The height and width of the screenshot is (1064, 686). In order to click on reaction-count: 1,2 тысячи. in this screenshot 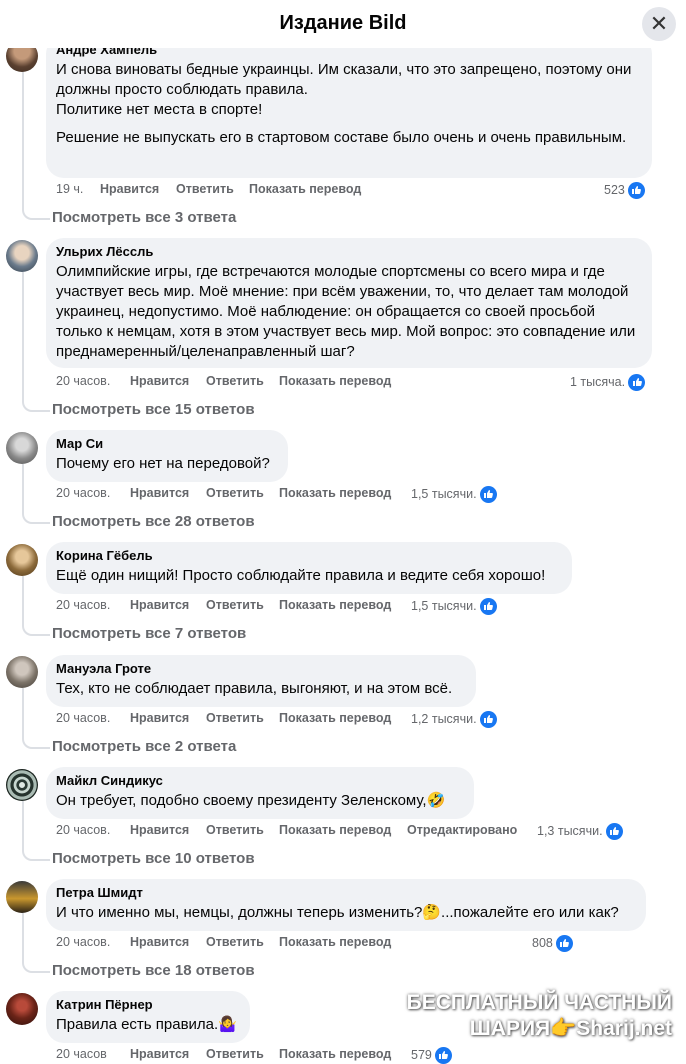, I will do `click(454, 719)`.